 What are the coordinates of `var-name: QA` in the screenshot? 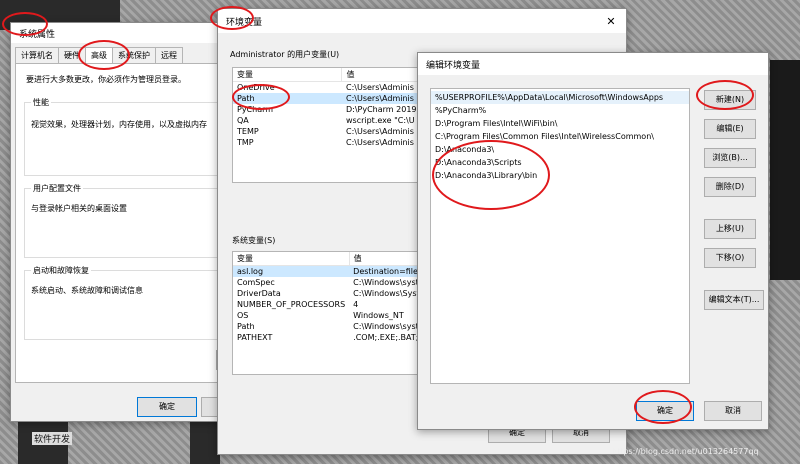 It's located at (243, 120).